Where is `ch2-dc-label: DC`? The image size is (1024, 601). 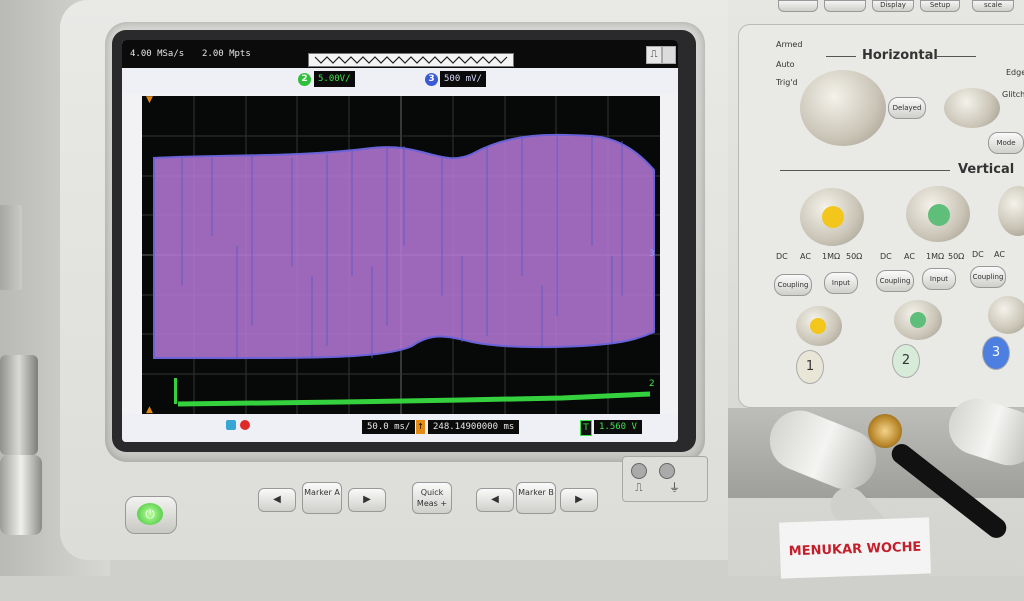
ch2-dc-label: DC is located at coordinates (886, 256).